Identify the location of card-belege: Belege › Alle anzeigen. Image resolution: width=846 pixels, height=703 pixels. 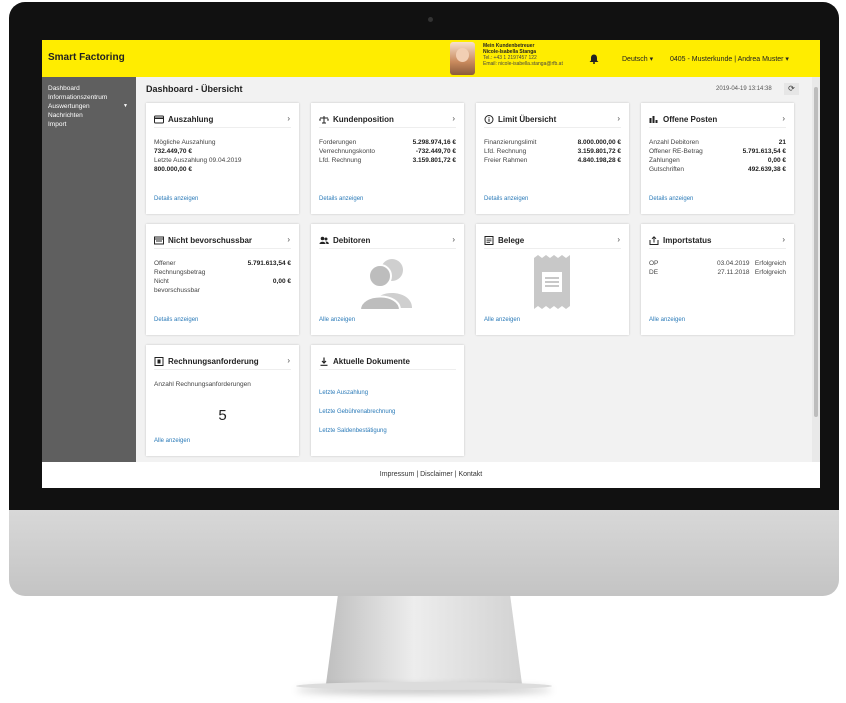
(552, 279).